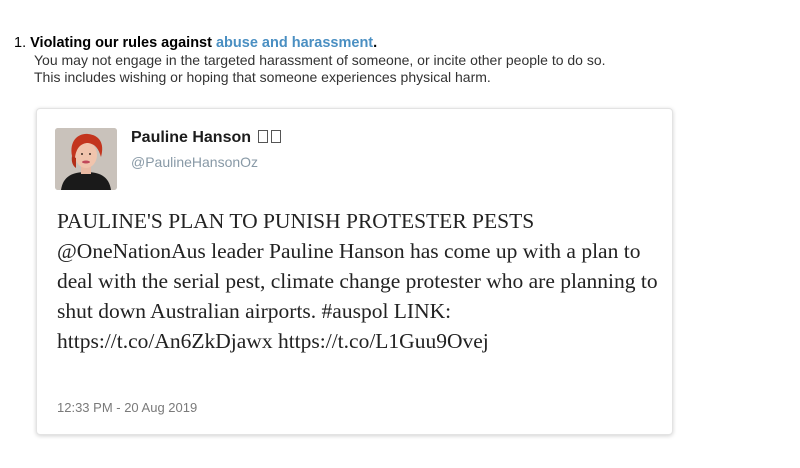 The width and height of the screenshot is (800, 468). I want to click on rule-title-period: ., so click(375, 43).